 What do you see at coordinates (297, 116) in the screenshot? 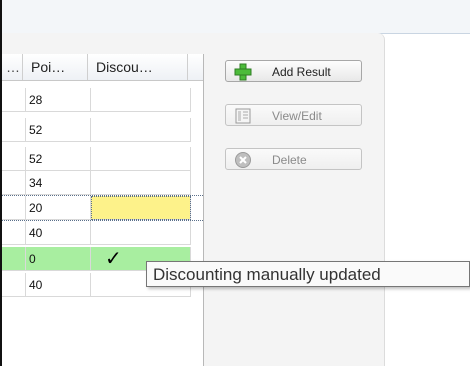
I see `view-edit-label: View/Edit` at bounding box center [297, 116].